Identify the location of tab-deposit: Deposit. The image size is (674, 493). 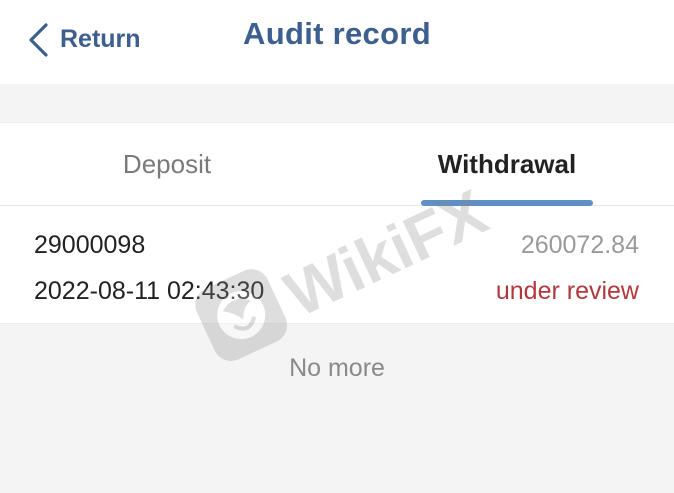
(167, 165).